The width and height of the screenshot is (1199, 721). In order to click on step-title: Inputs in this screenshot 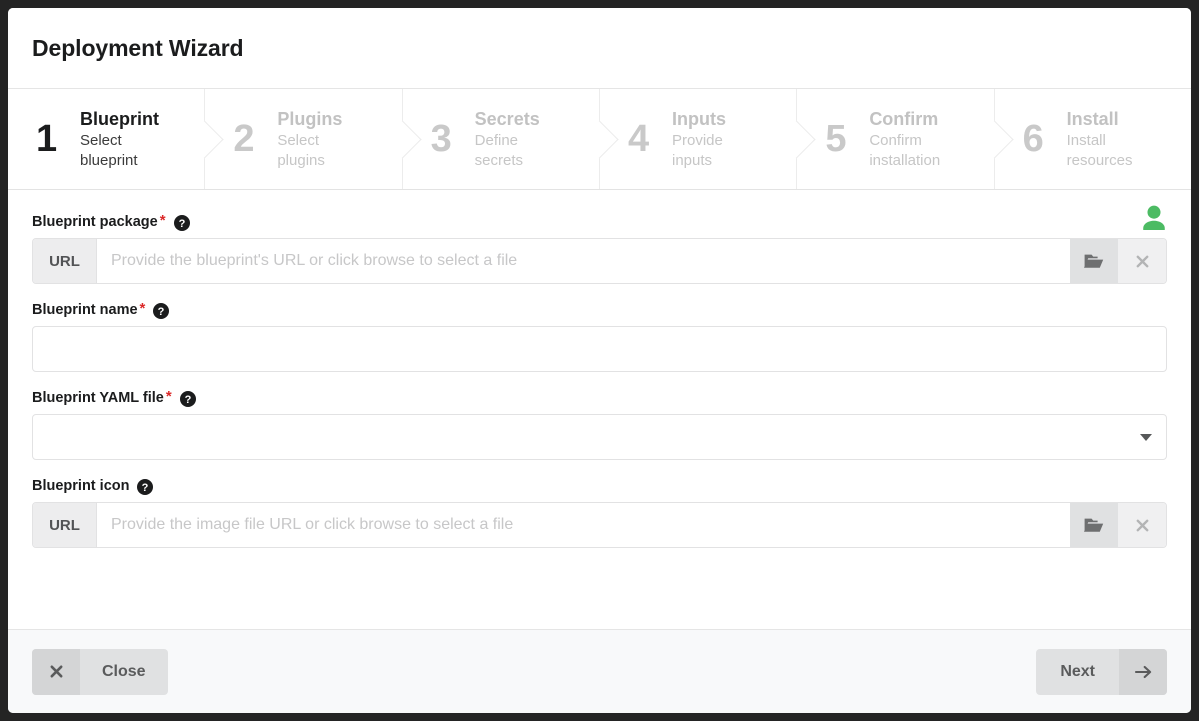, I will do `click(698, 118)`.